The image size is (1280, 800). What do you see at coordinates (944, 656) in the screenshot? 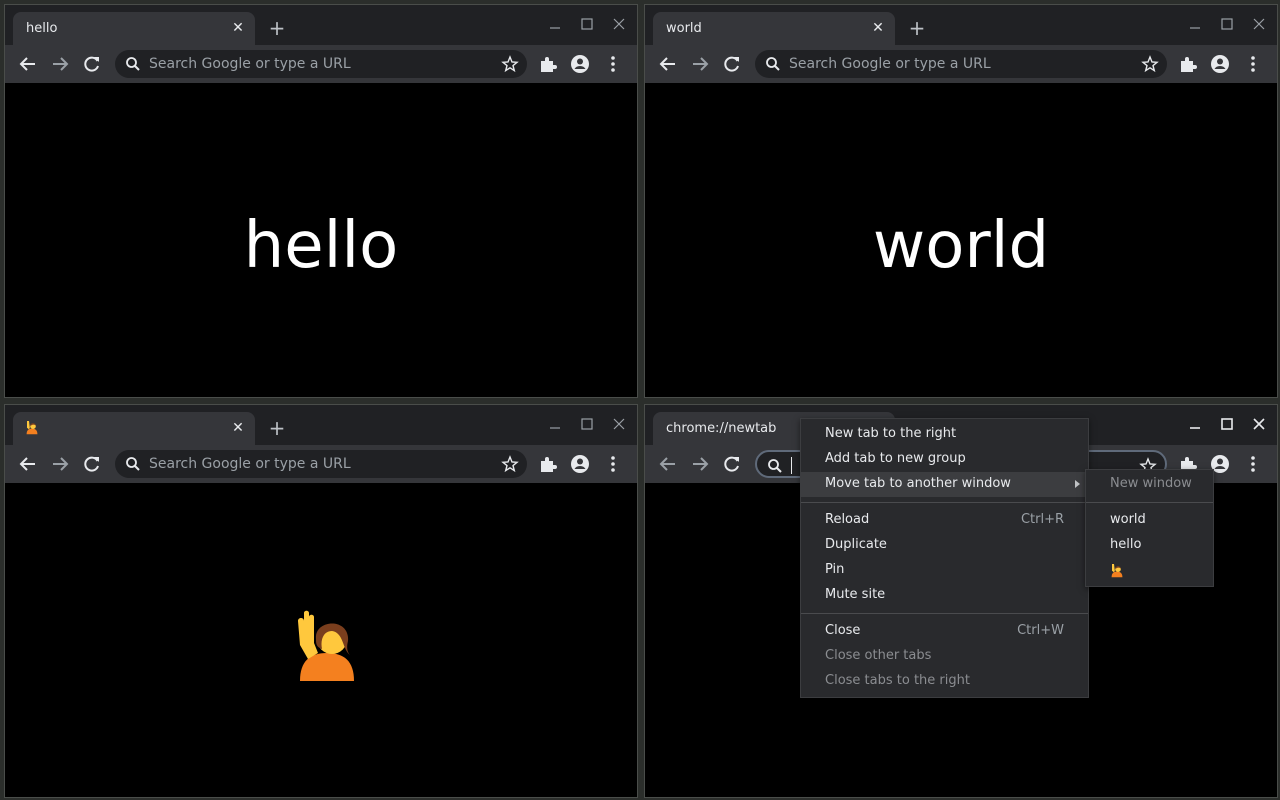
I see `menu-item-close-other-tabs: Close other tabs` at bounding box center [944, 656].